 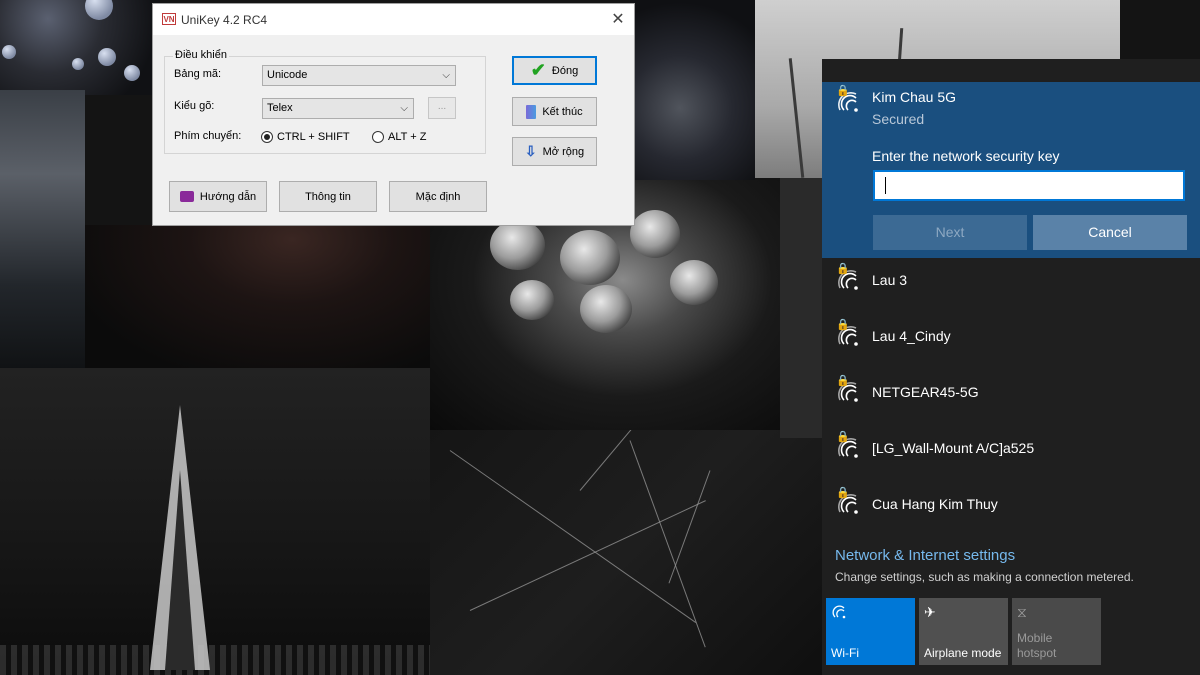 I want to click on input-method-label: Kiểu gõ:, so click(x=194, y=106).